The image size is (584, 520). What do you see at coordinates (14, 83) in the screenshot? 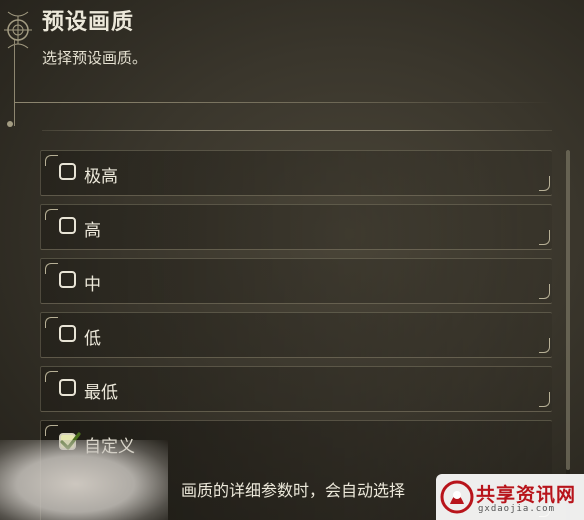
I see `frame-vertical-line` at bounding box center [14, 83].